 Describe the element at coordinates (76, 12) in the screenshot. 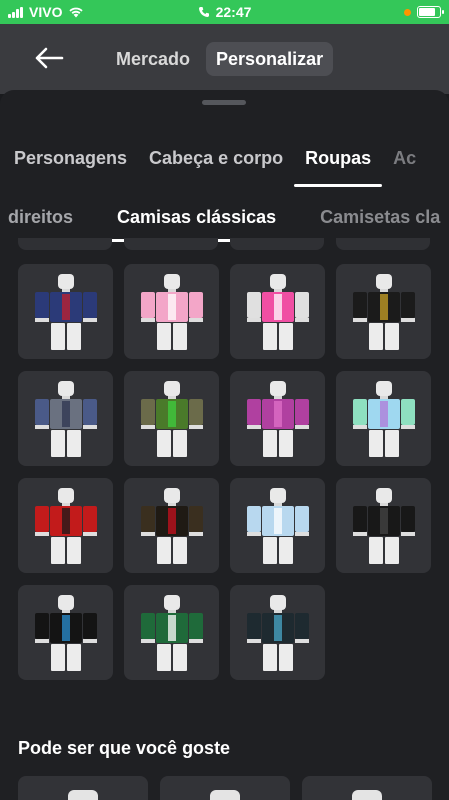

I see `wifi-icon` at that location.